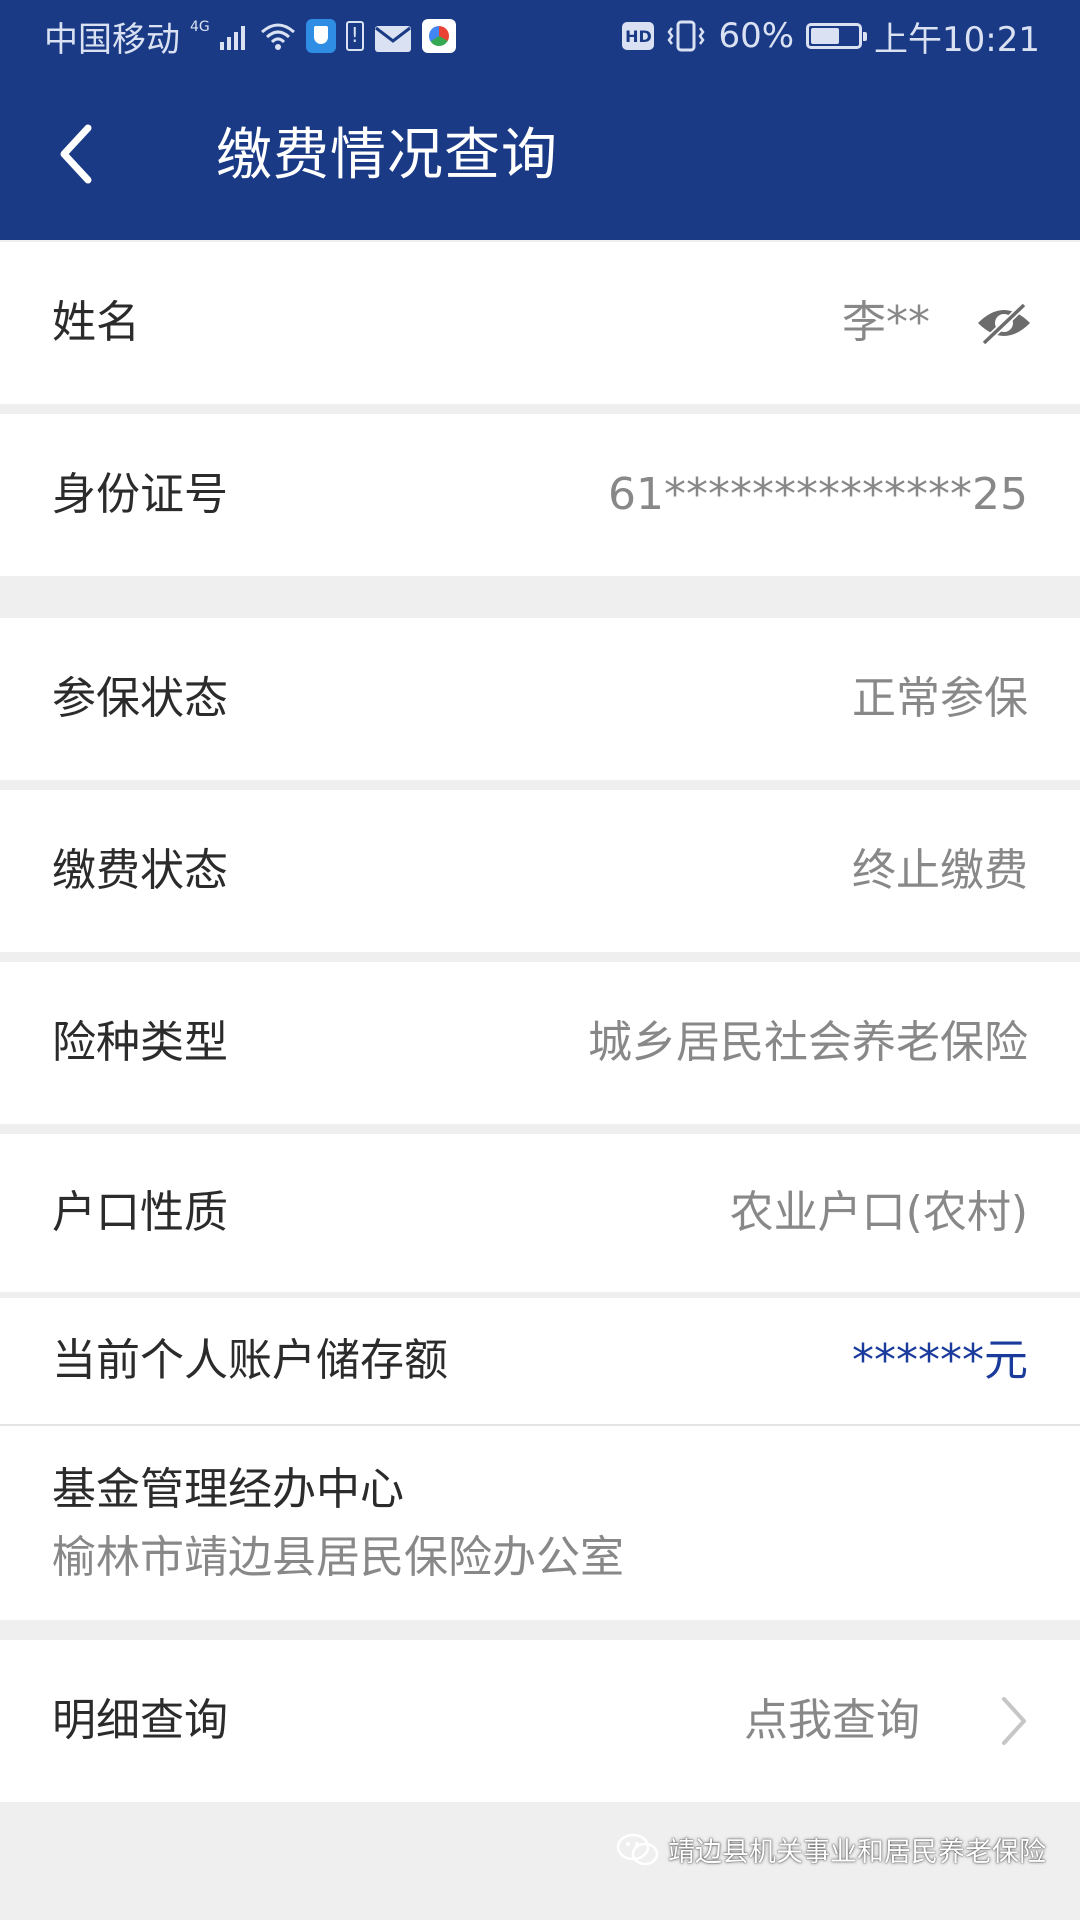 This screenshot has width=1080, height=1920. Describe the element at coordinates (756, 36) in the screenshot. I see `battery-percent: 60%` at that location.